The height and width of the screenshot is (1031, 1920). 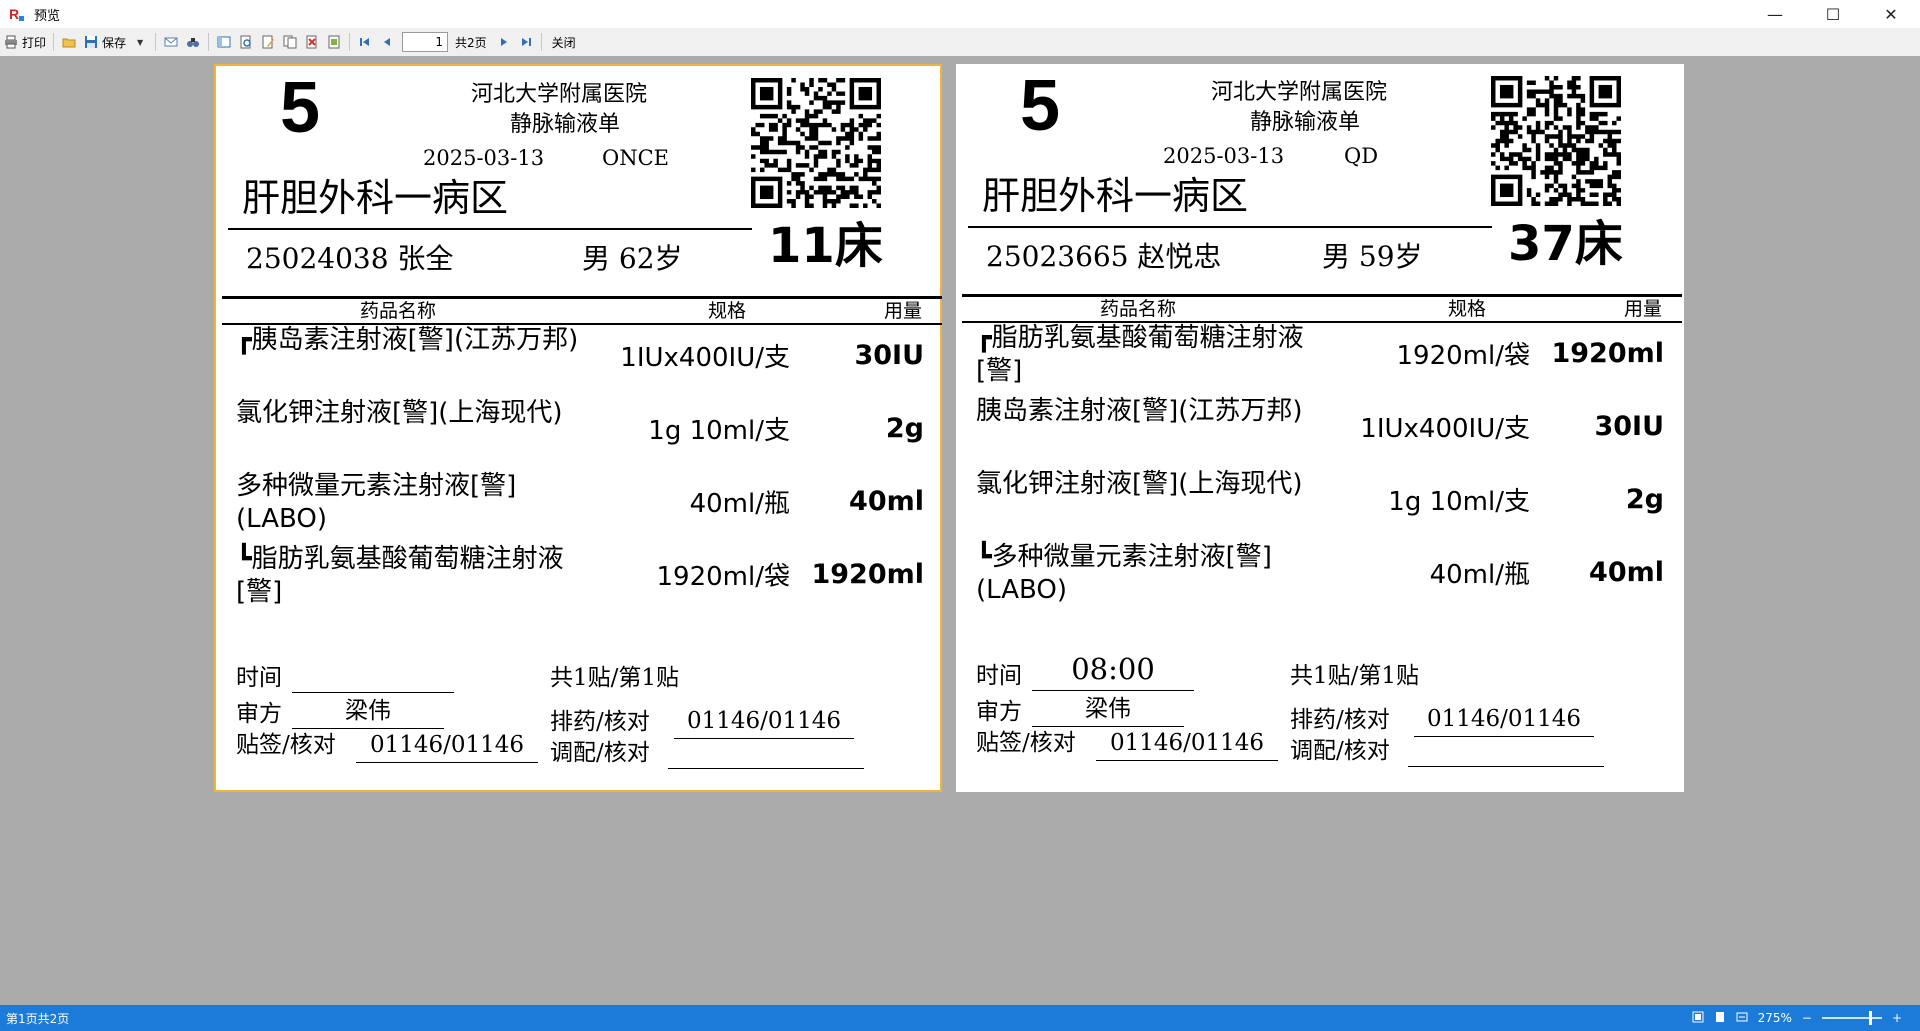 I want to click on close-preview-button: 关闭, so click(x=562, y=42).